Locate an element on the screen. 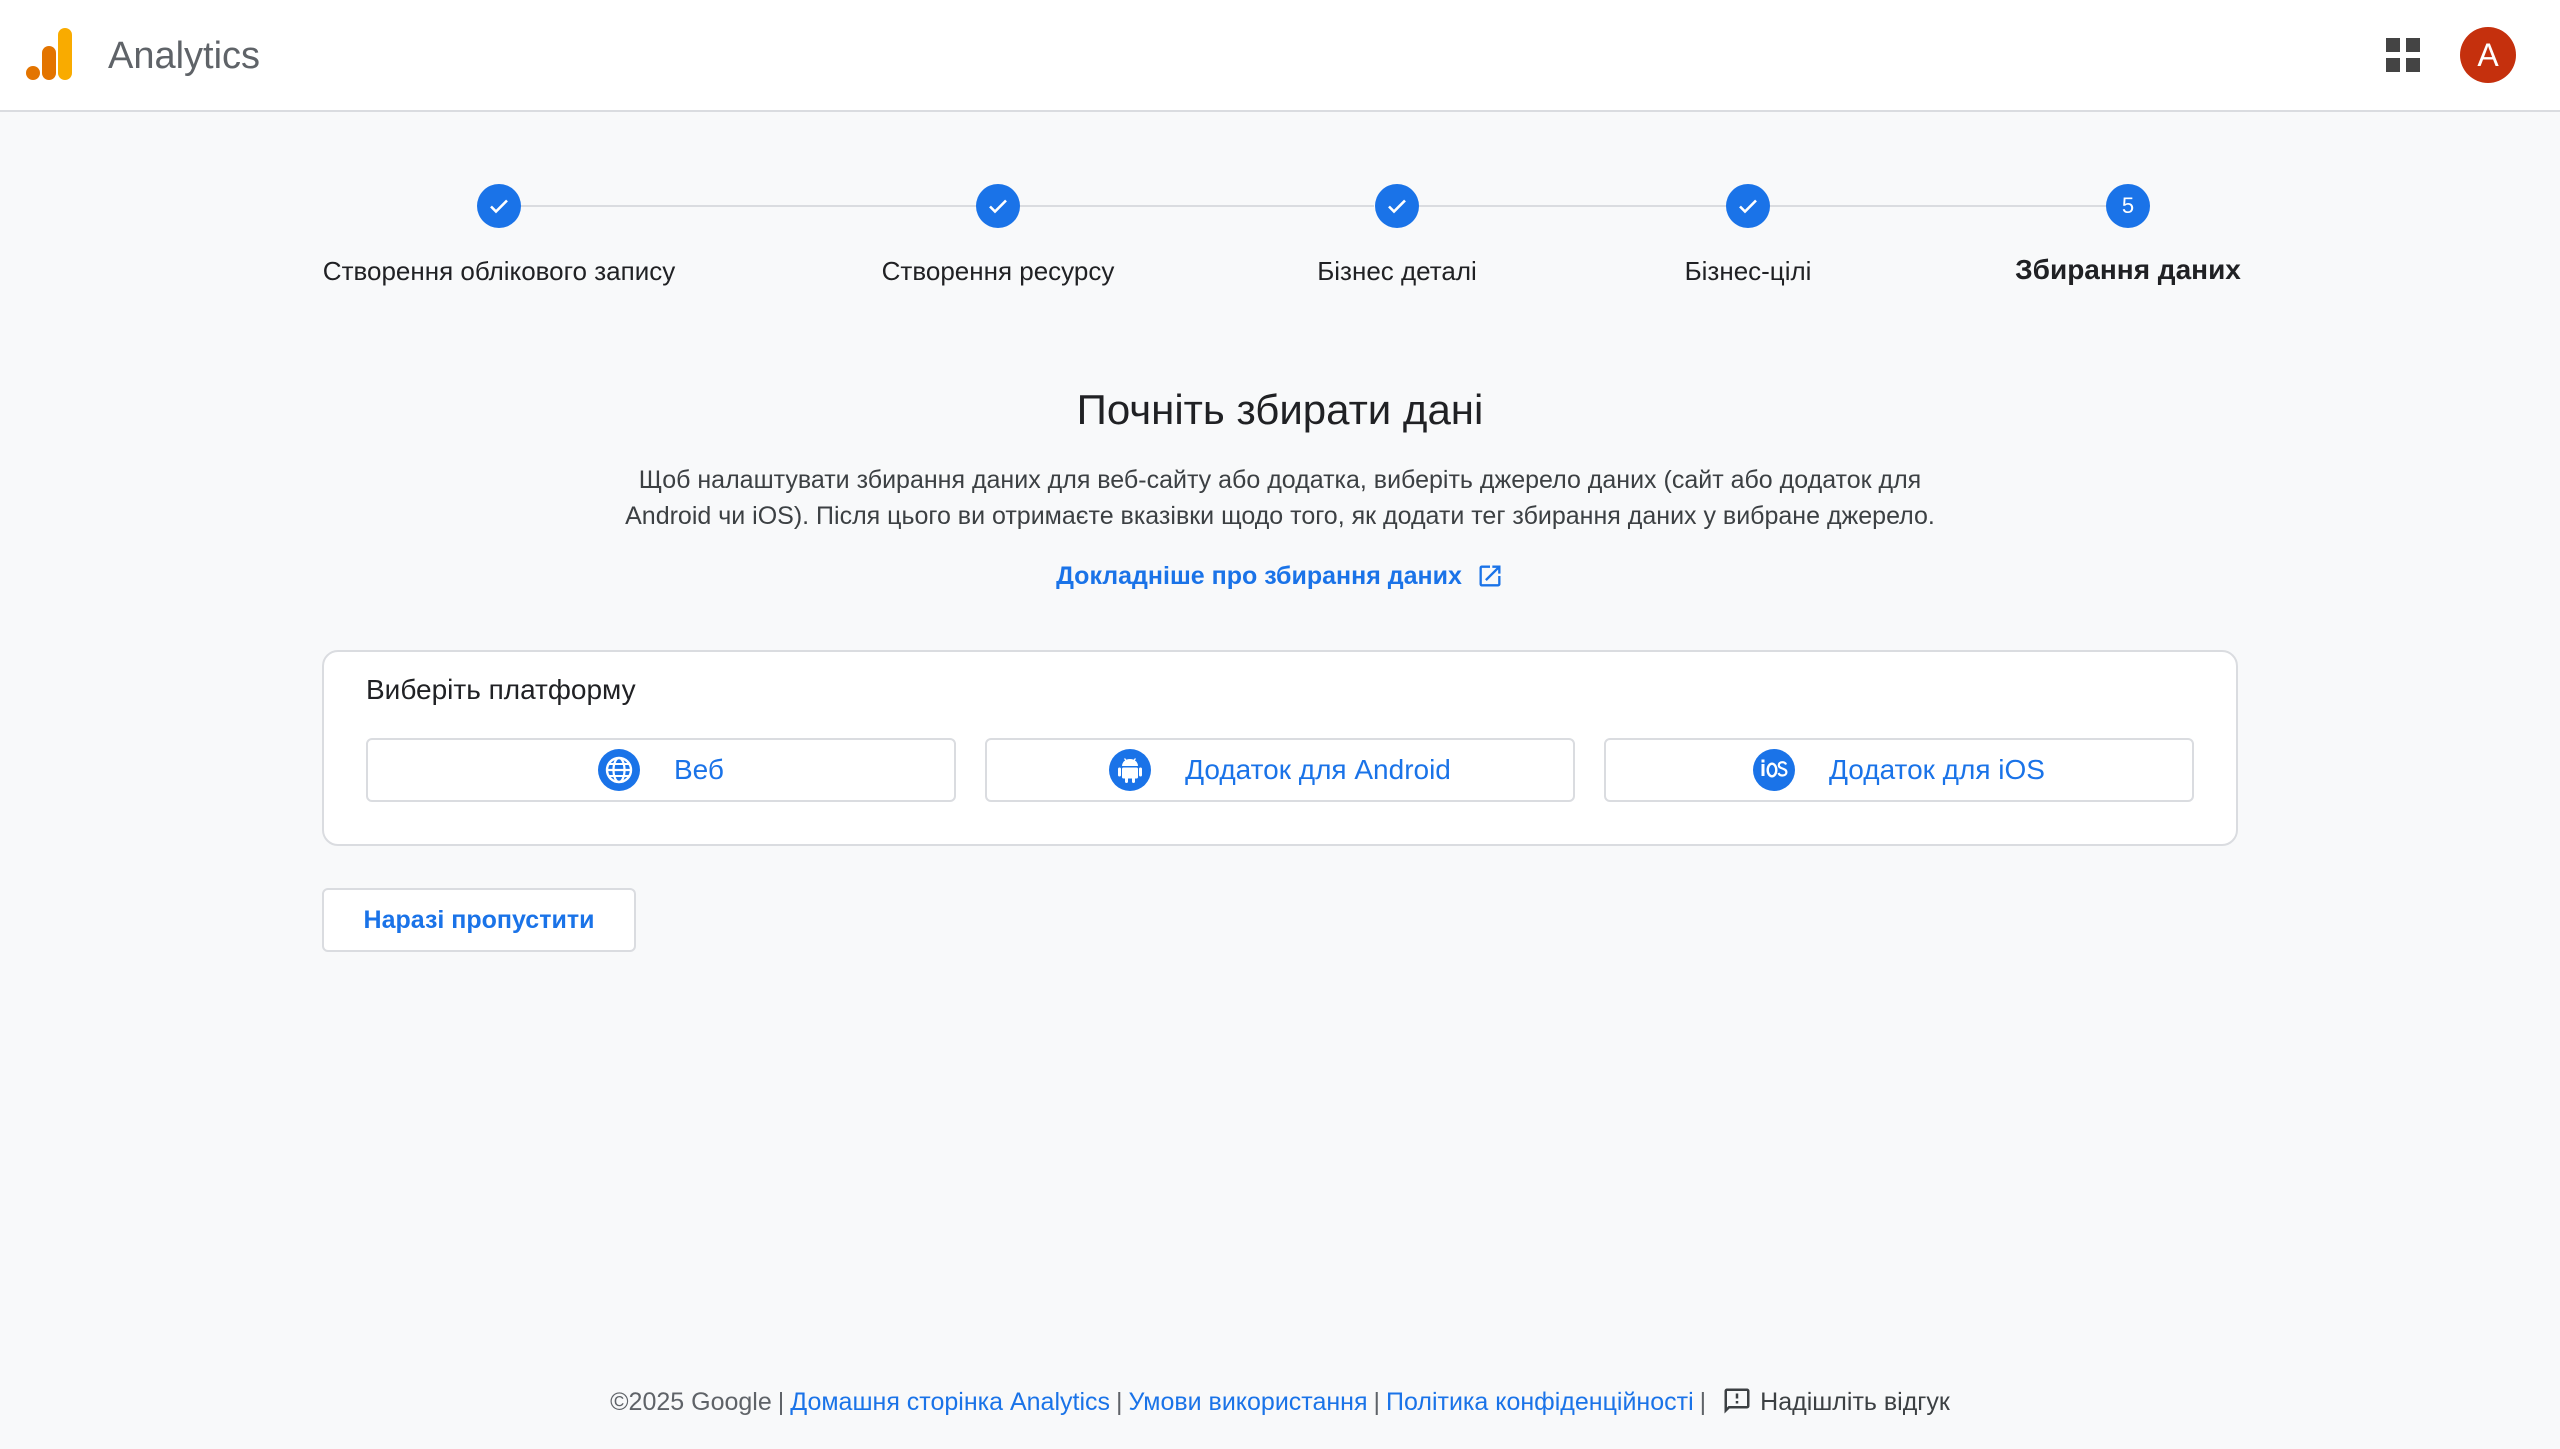 Image resolution: width=2560 pixels, height=1449 pixels. platform-heading: Виберіть платформу is located at coordinates (501, 689).